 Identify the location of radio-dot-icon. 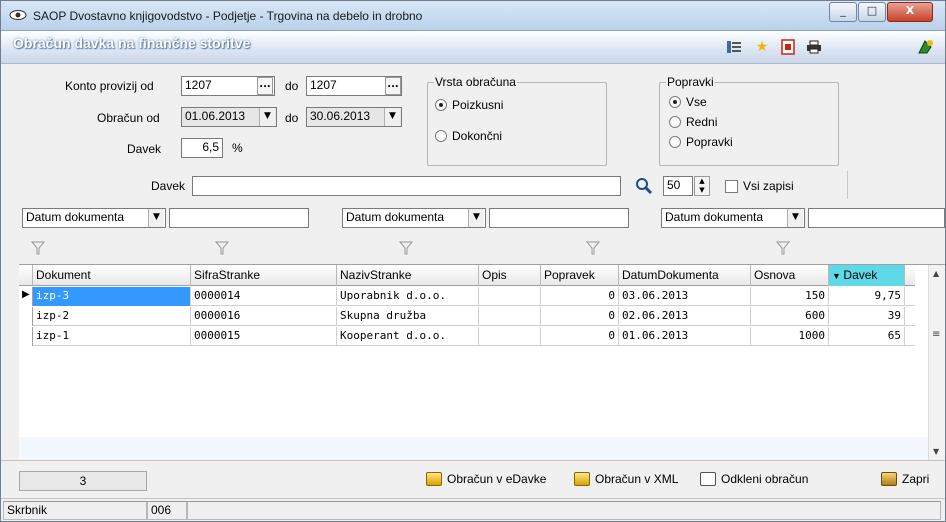
(675, 102).